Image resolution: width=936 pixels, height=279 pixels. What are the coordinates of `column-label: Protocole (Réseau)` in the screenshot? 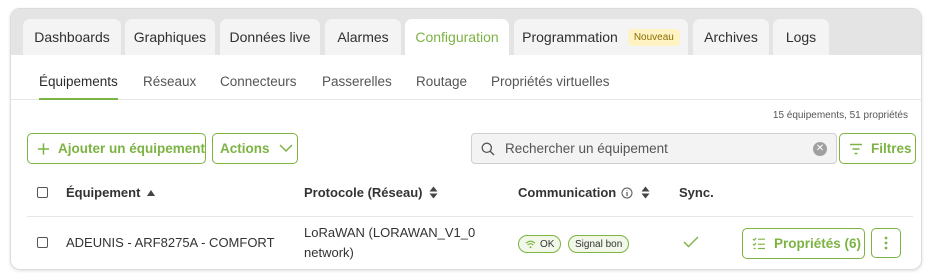 It's located at (363, 192).